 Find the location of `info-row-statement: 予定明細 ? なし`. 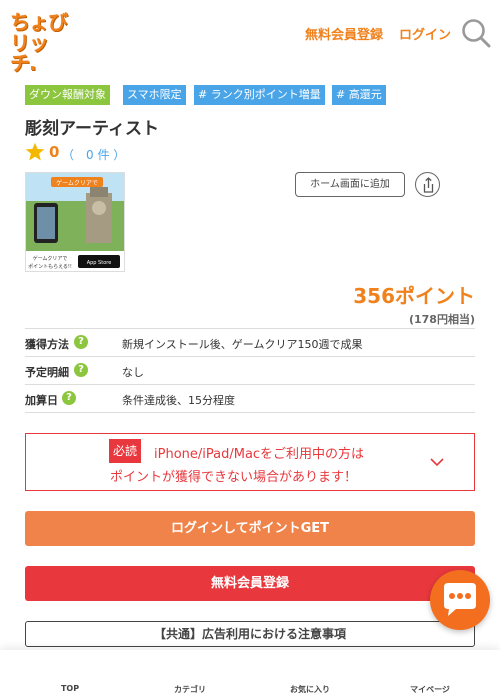

info-row-statement: 予定明細 ? なし is located at coordinates (250, 371).